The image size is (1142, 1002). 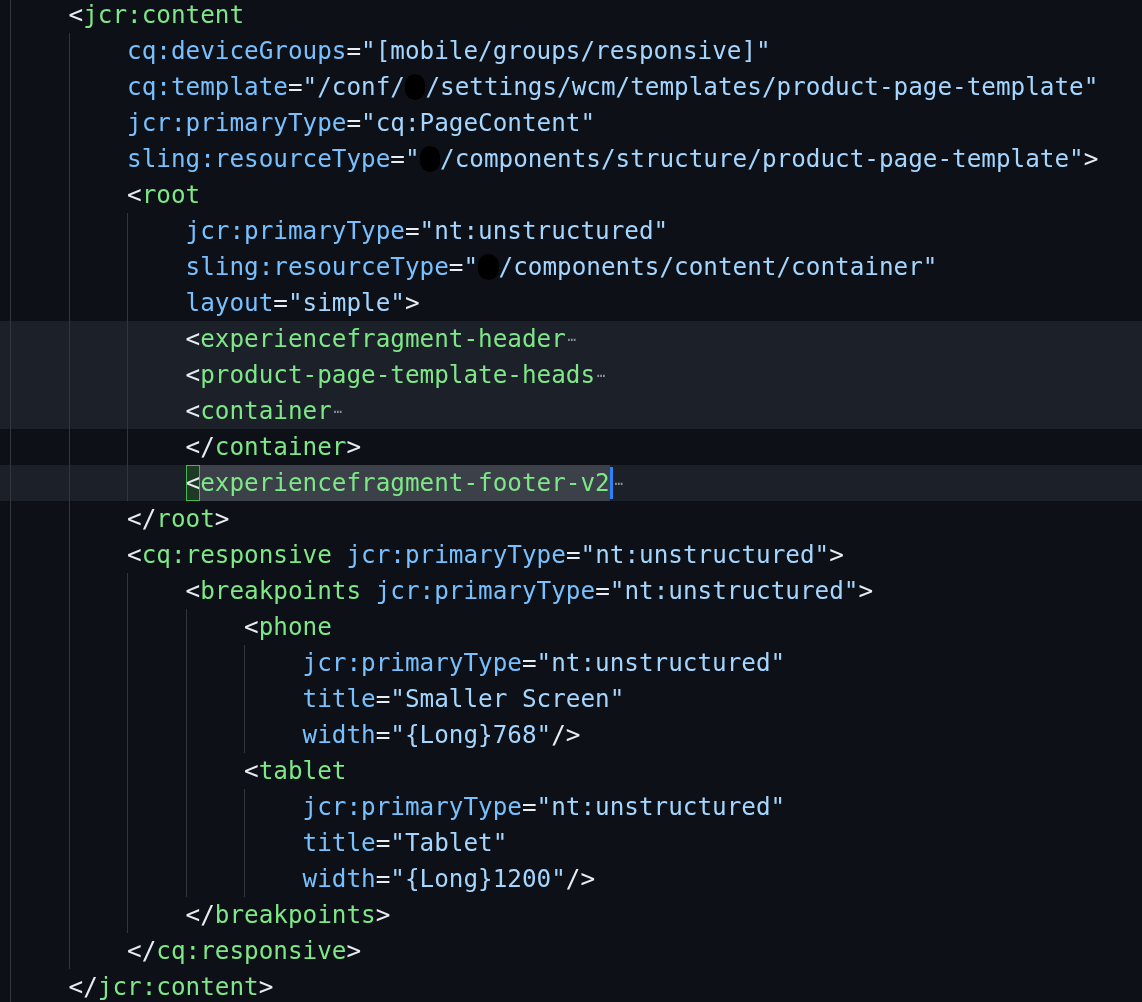 What do you see at coordinates (302, 770) in the screenshot?
I see `tag-name: tablet` at bounding box center [302, 770].